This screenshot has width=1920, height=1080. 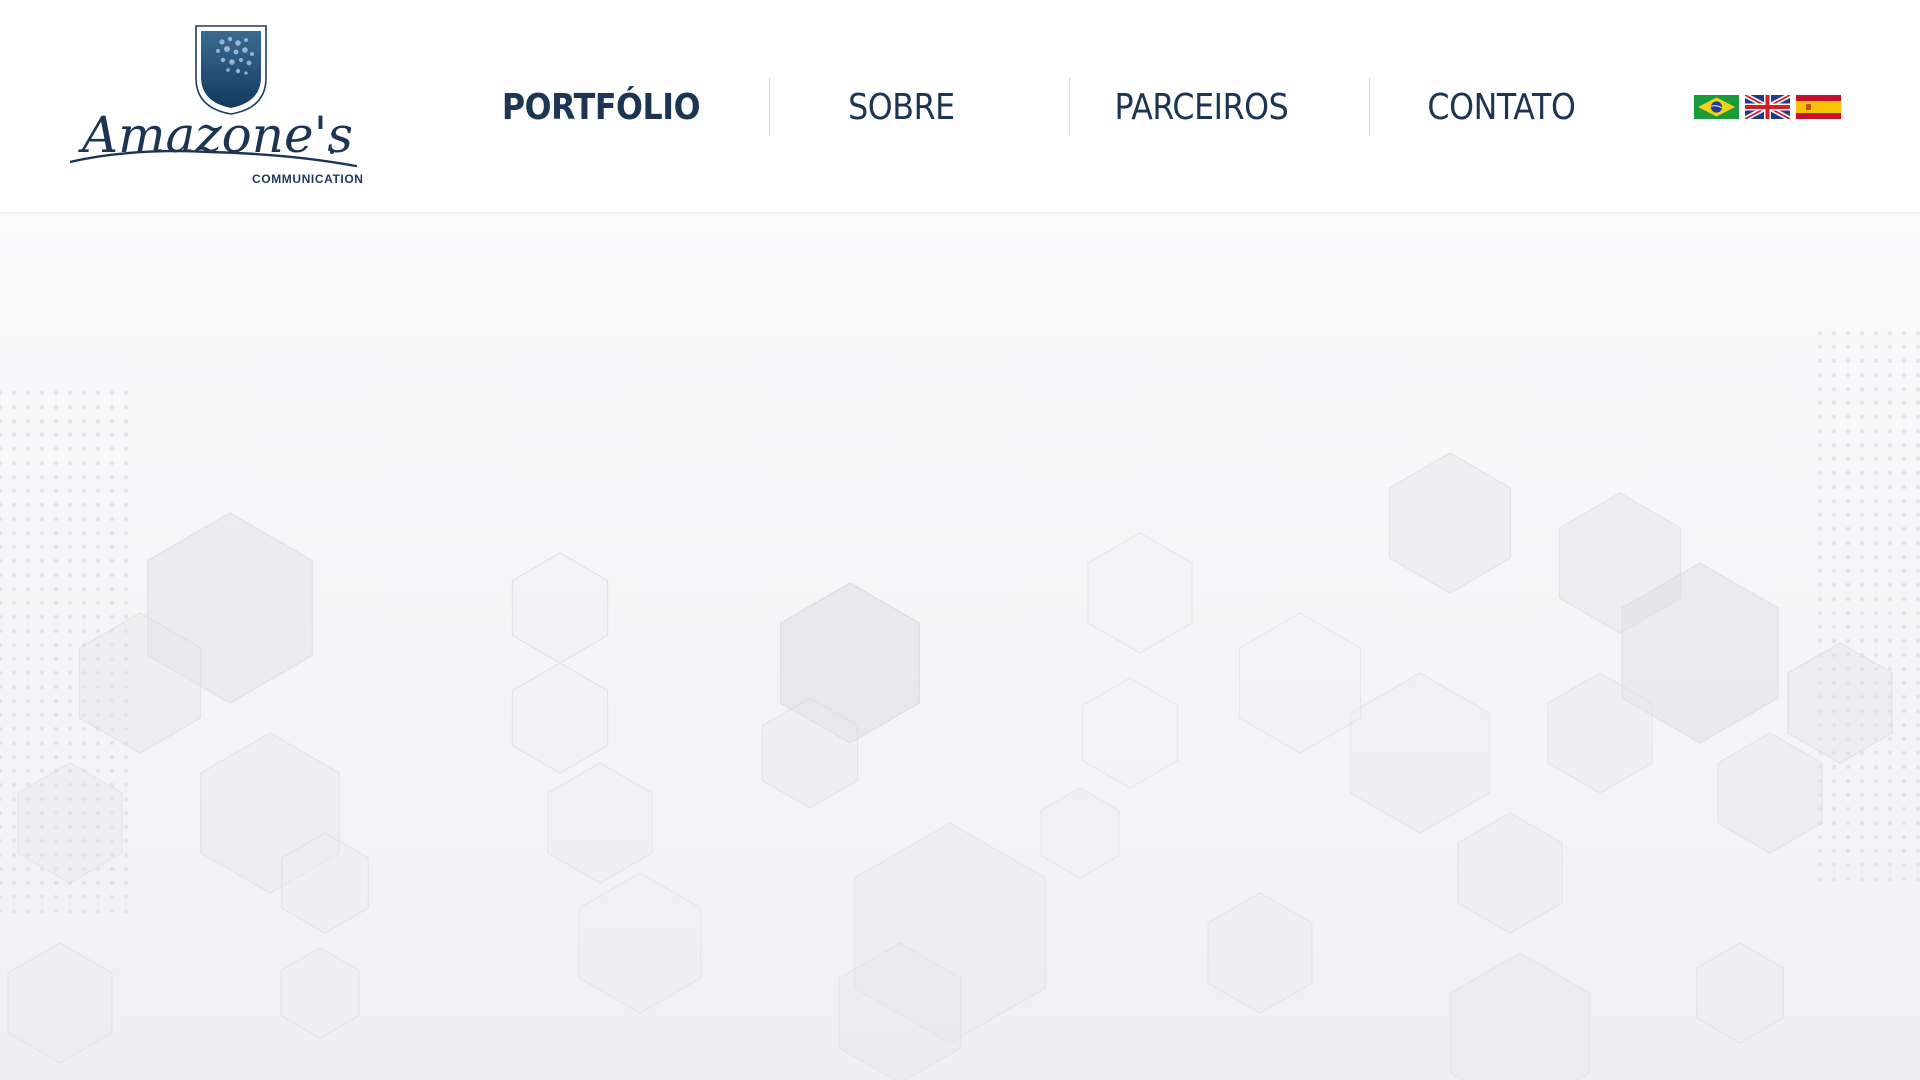 What do you see at coordinates (1767, 107) in the screenshot?
I see `uk-flag-icon` at bounding box center [1767, 107].